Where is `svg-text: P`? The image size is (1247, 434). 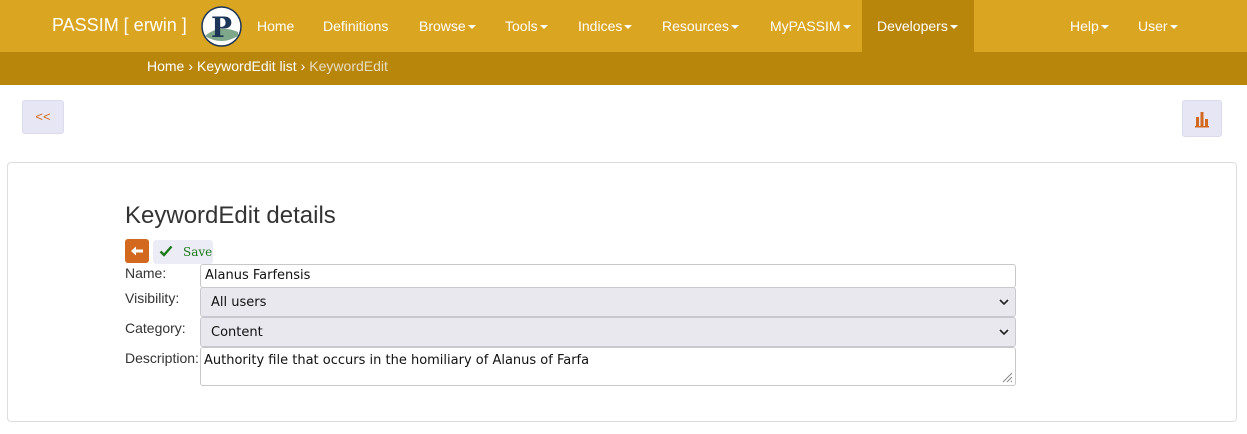
svg-text: P is located at coordinates (221, 27).